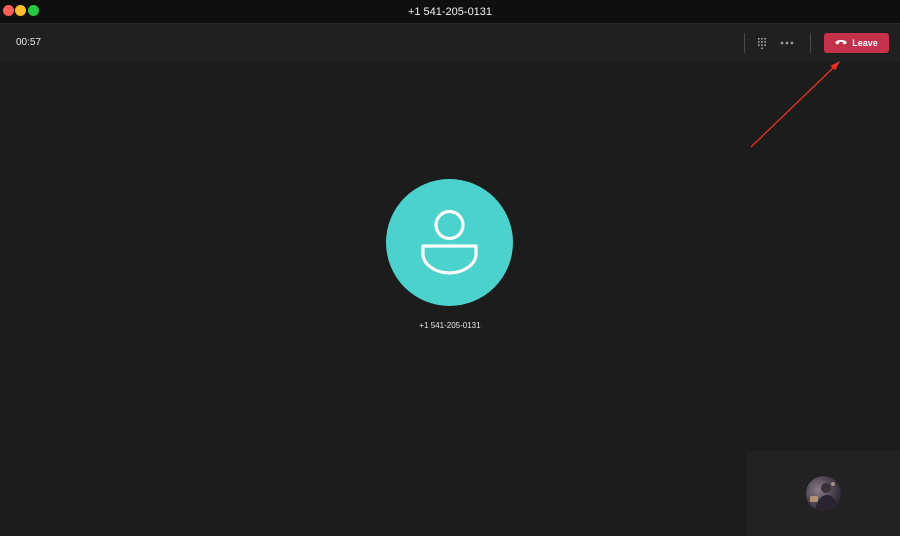  What do you see at coordinates (450, 43) in the screenshot?
I see `call-toolbar: 00:57 Leave` at bounding box center [450, 43].